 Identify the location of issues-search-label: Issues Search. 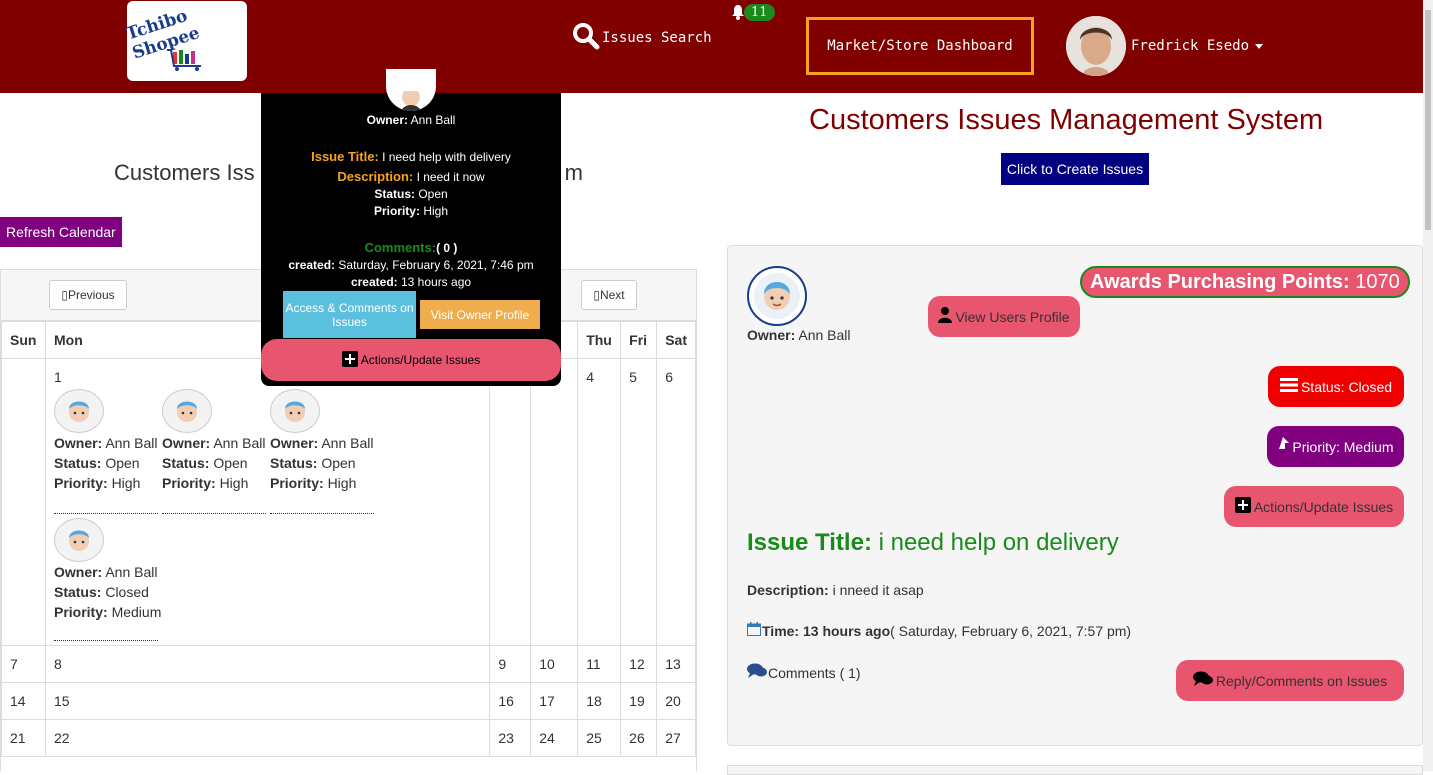
(657, 38).